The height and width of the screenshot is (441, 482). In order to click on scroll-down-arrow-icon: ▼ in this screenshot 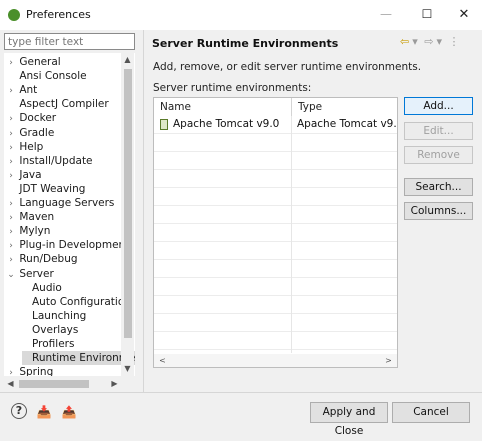, I will do `click(127, 368)`.